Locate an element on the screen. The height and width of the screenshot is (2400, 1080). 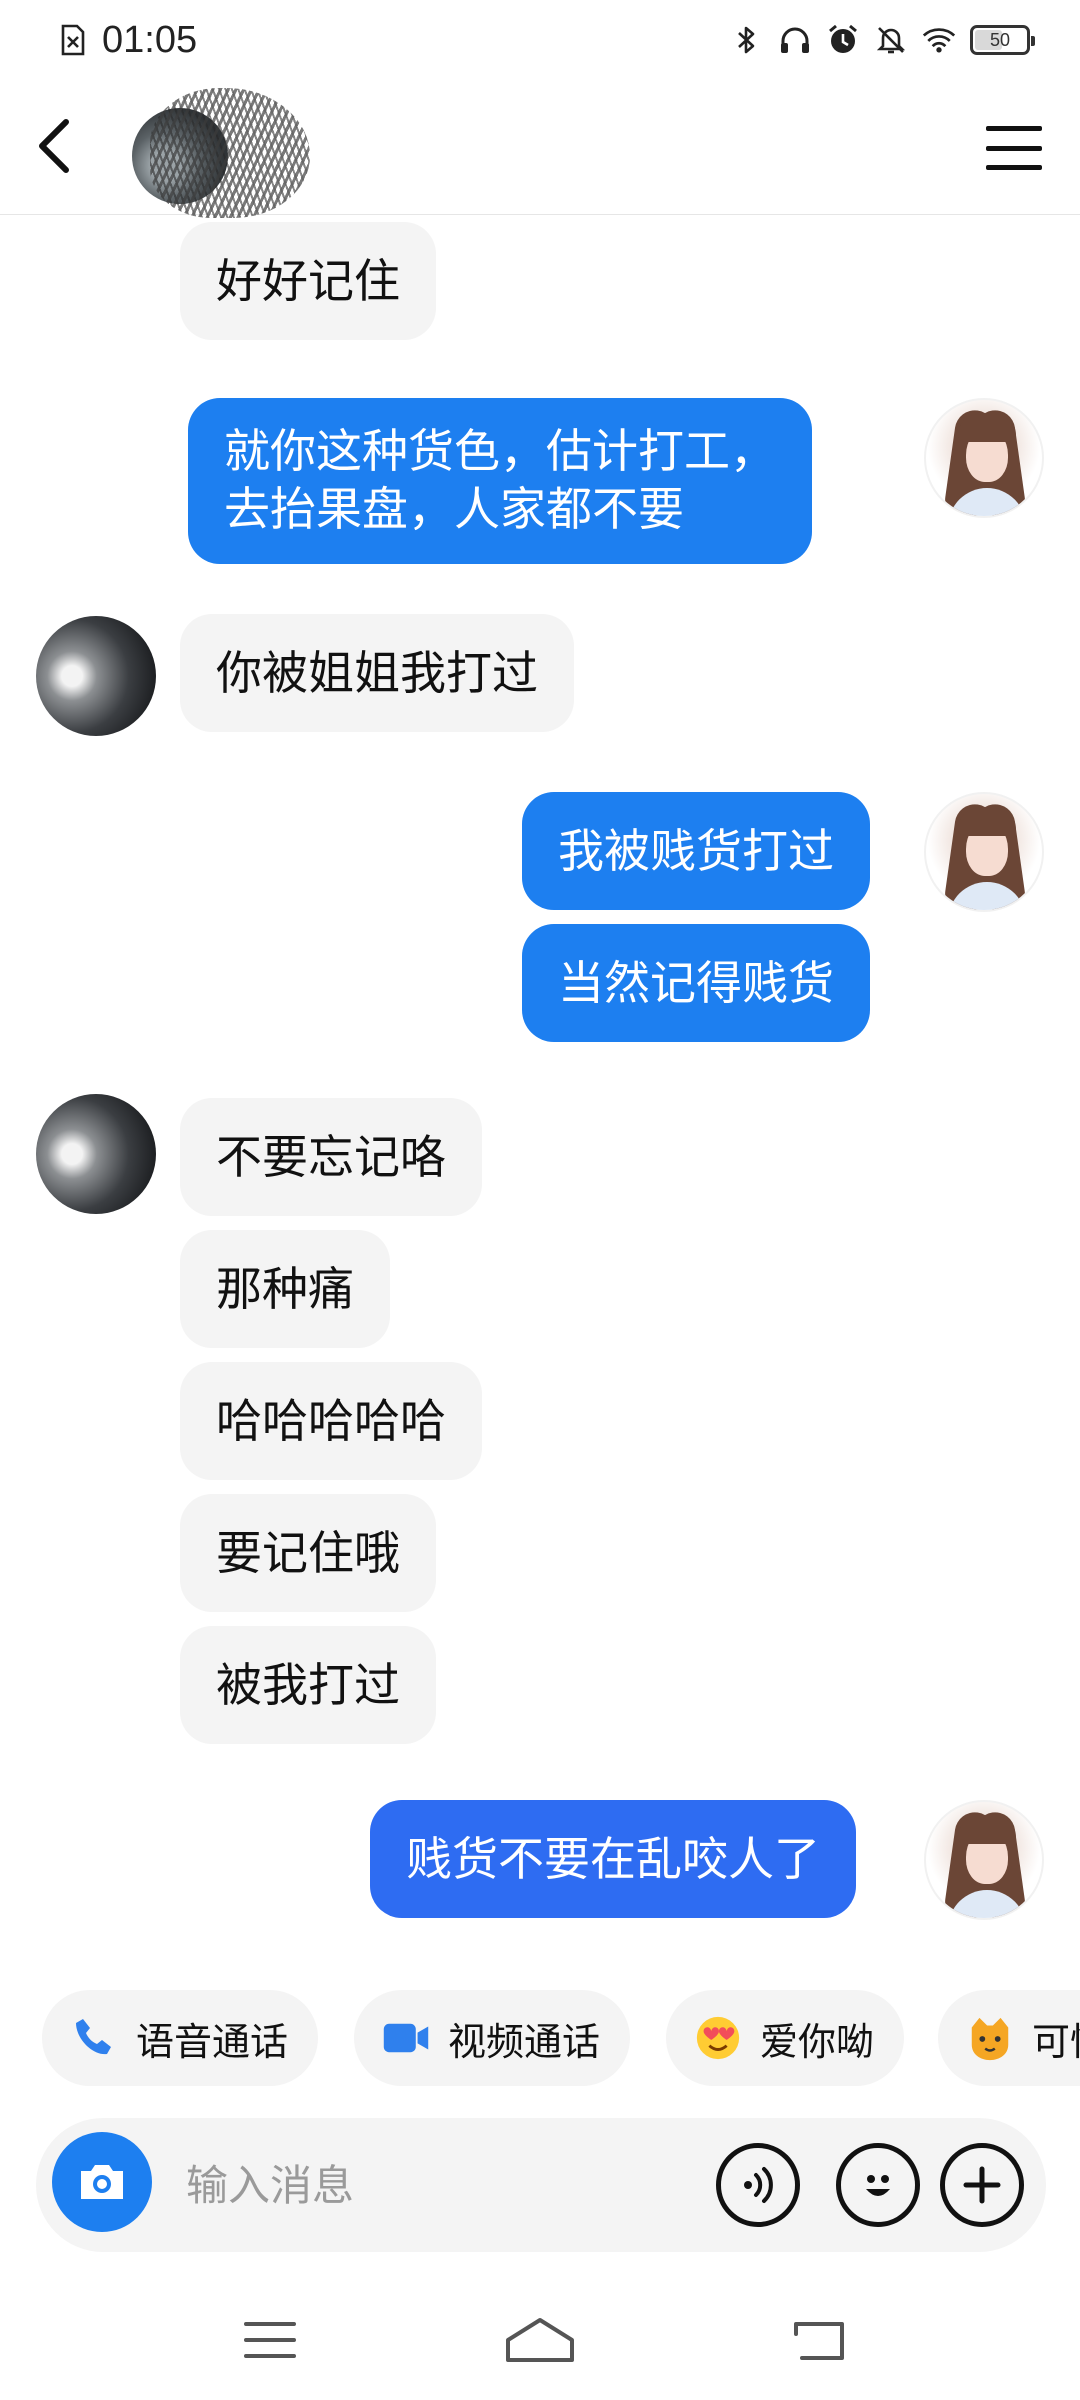
back-button is located at coordinates (54, 146).